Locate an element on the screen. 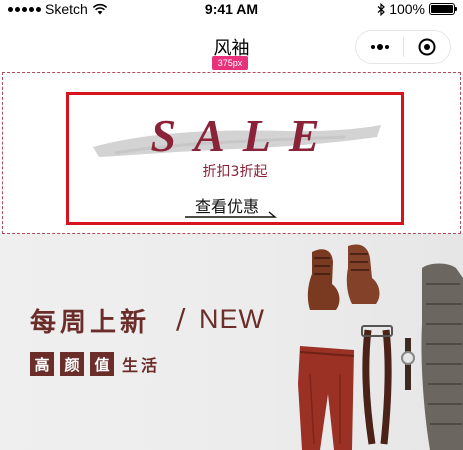  hero-new-label: NEW is located at coordinates (232, 319).